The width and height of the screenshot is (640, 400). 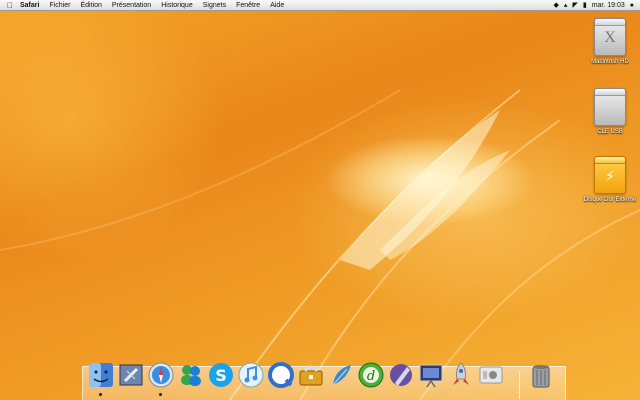 I want to click on desktop-icon-label: Macintosh HD, so click(x=610, y=62).